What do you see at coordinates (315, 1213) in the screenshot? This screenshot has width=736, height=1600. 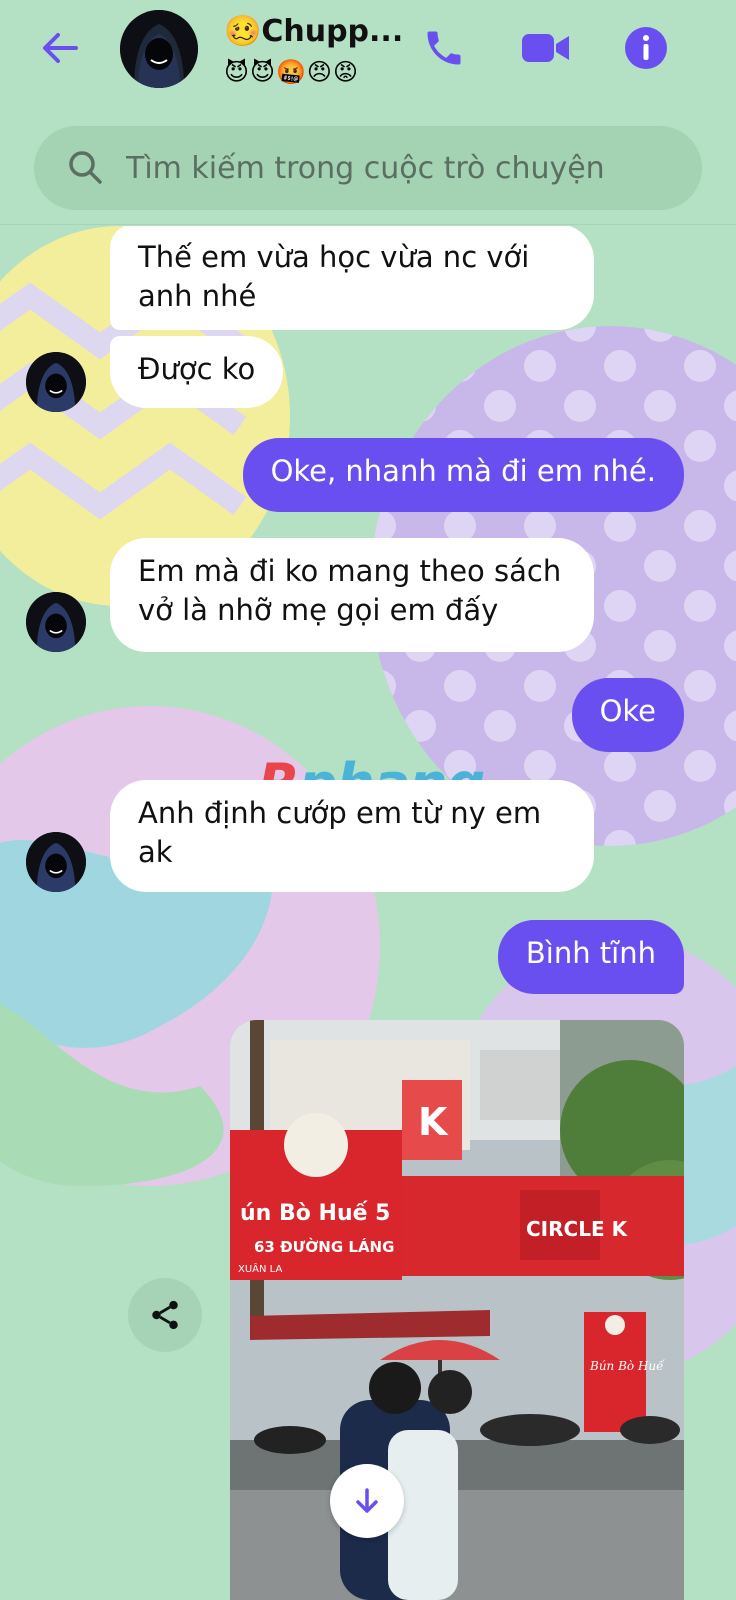 I see `svg-text: ún Bò Huế 5` at bounding box center [315, 1213].